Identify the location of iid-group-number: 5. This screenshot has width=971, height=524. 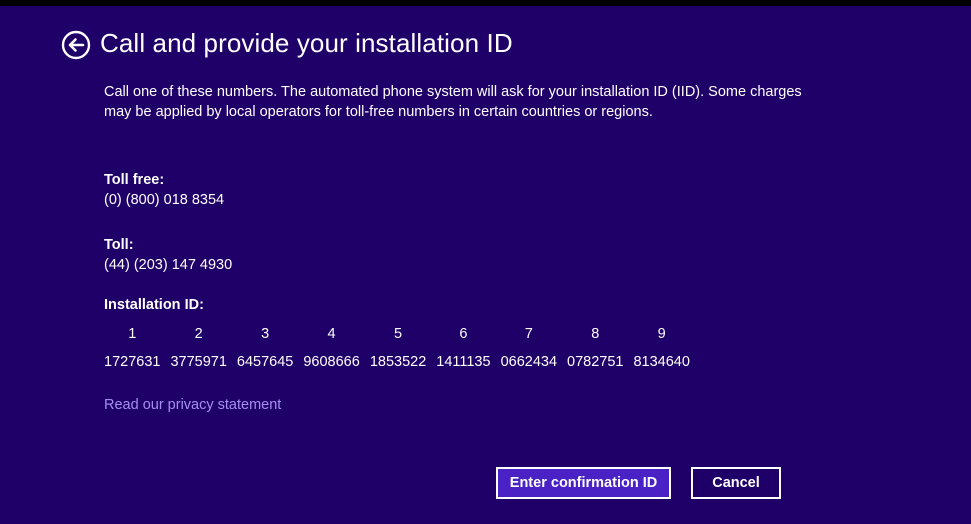
(398, 334).